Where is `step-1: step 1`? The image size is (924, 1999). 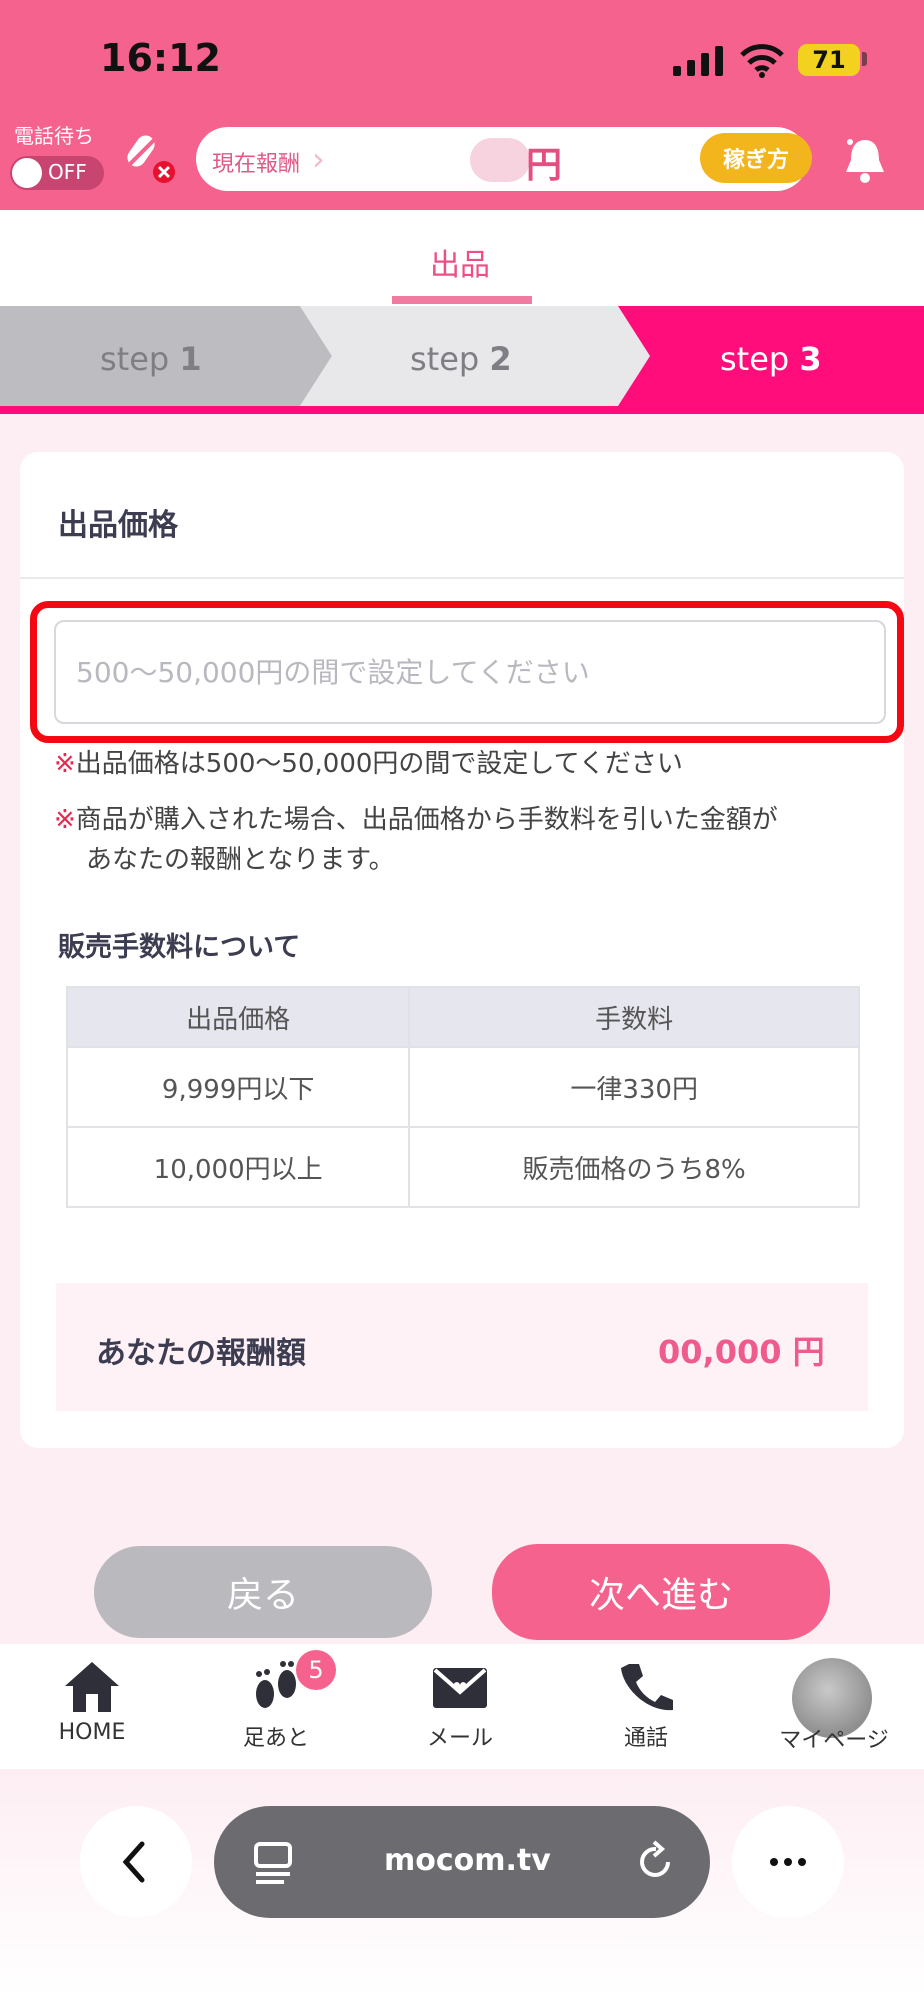 step-1: step 1 is located at coordinates (151, 359).